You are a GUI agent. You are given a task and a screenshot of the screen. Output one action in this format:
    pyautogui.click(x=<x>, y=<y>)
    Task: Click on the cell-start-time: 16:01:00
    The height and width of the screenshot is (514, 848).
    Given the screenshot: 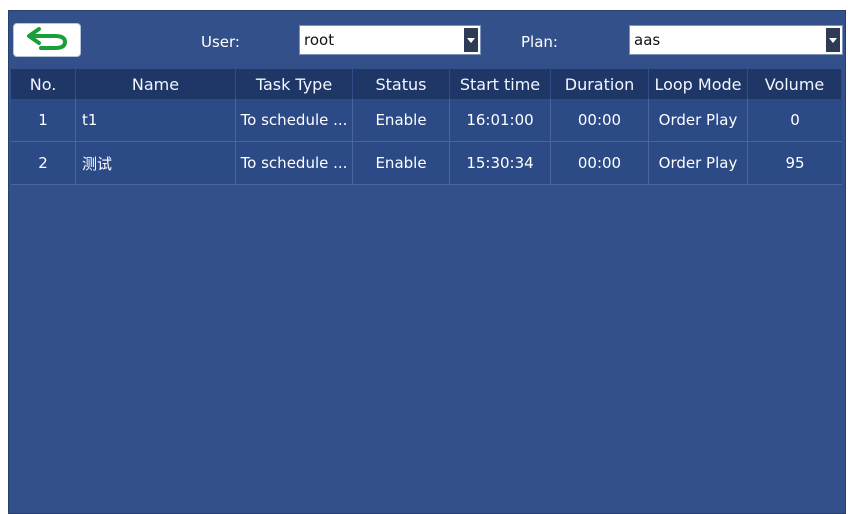 What is the action you would take?
    pyautogui.click(x=500, y=120)
    